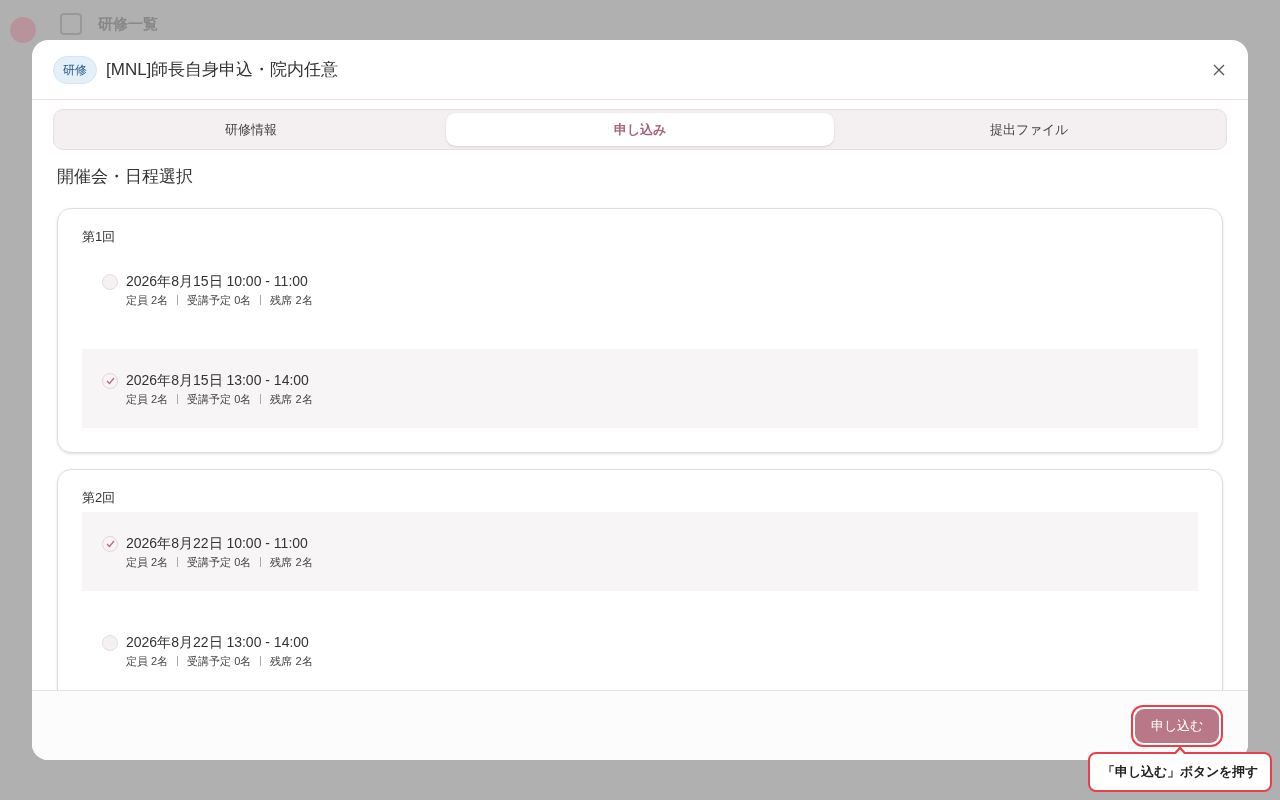  What do you see at coordinates (99, 498) in the screenshot?
I see `session-label: 第2回` at bounding box center [99, 498].